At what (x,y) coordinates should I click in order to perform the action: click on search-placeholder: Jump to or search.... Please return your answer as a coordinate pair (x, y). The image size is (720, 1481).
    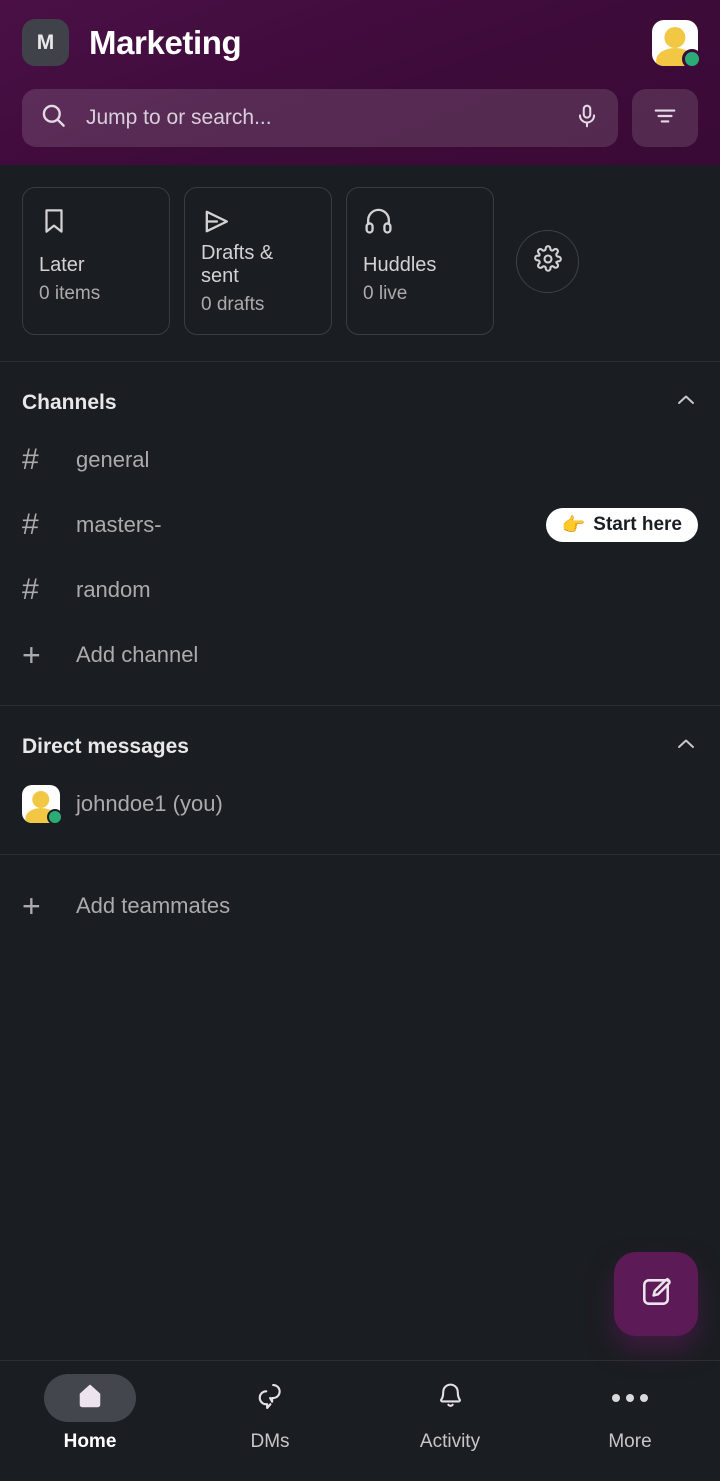
    Looking at the image, I should click on (179, 117).